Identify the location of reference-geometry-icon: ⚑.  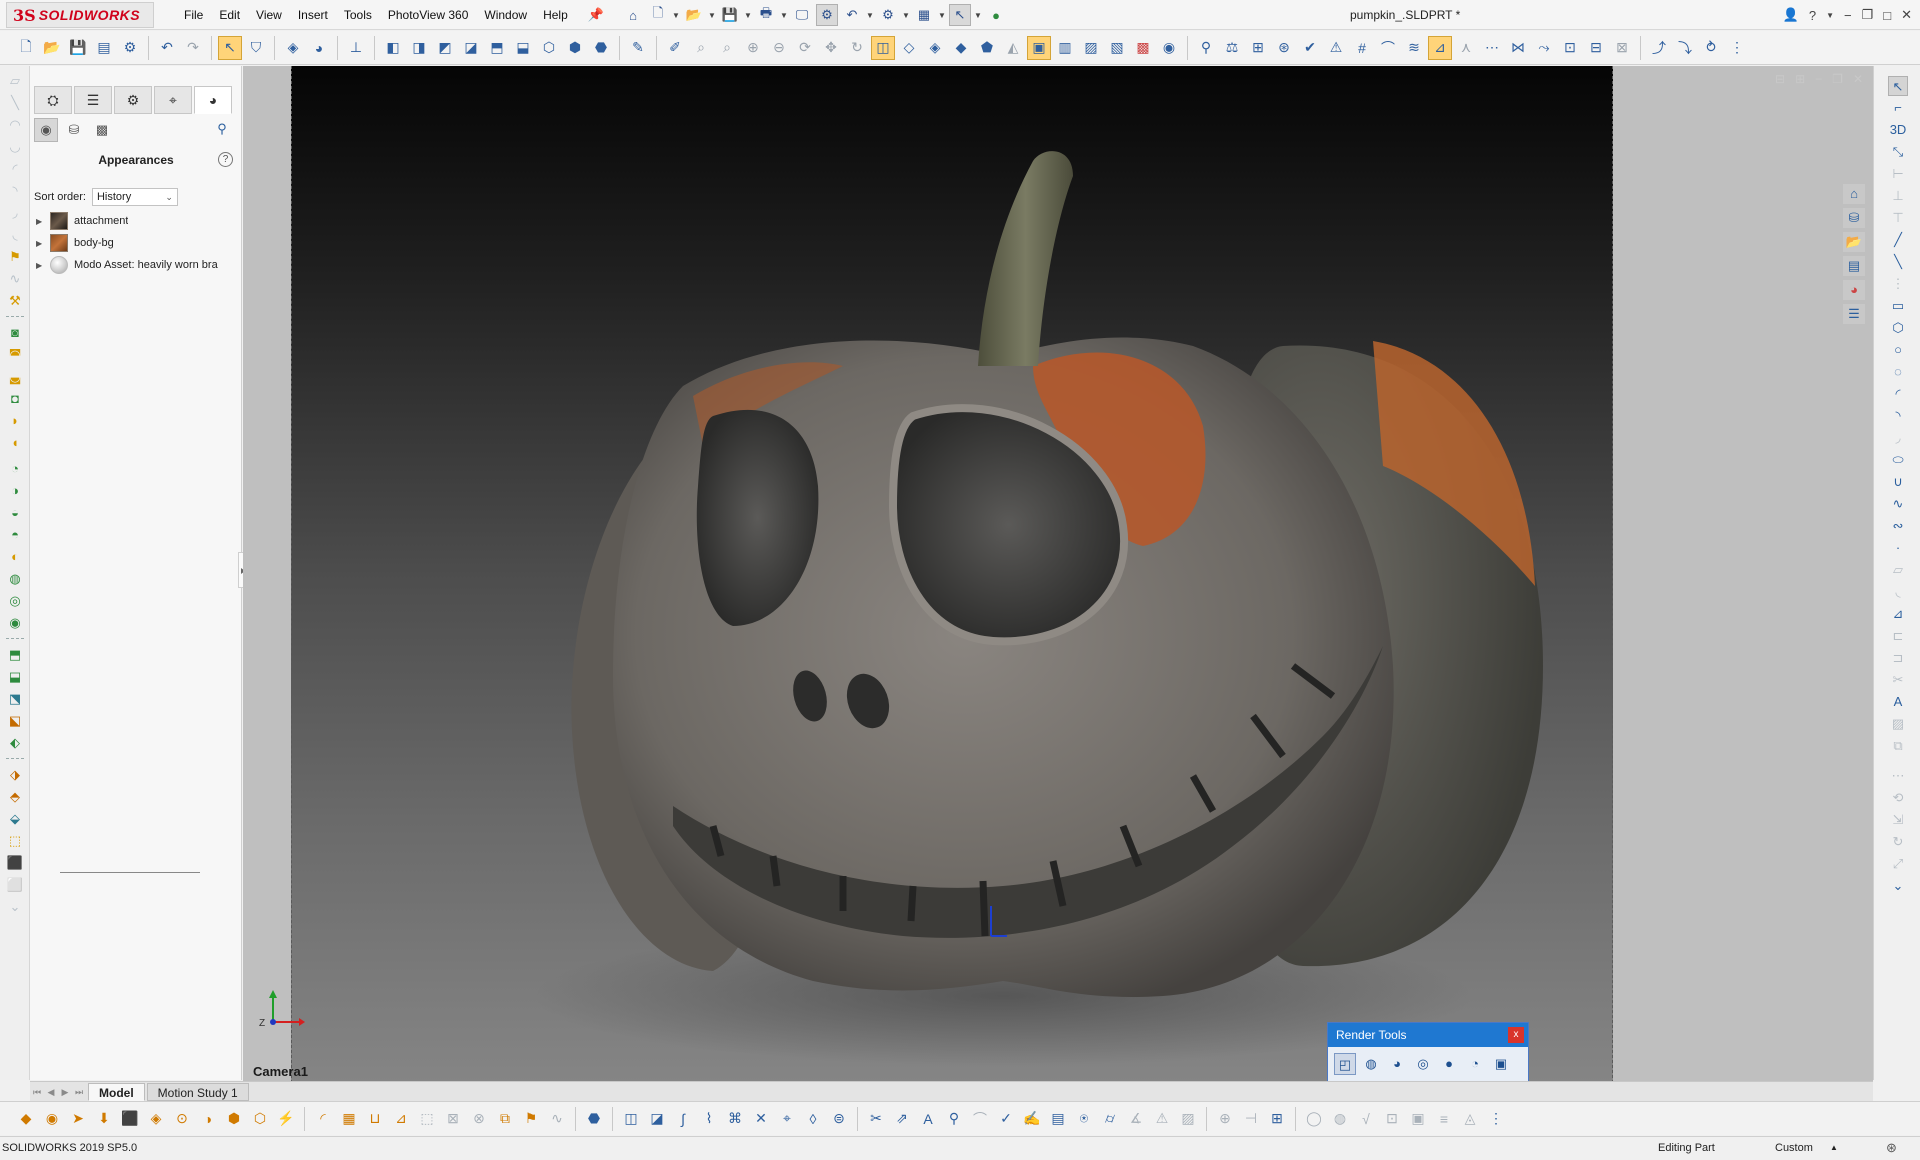
(531, 1119).